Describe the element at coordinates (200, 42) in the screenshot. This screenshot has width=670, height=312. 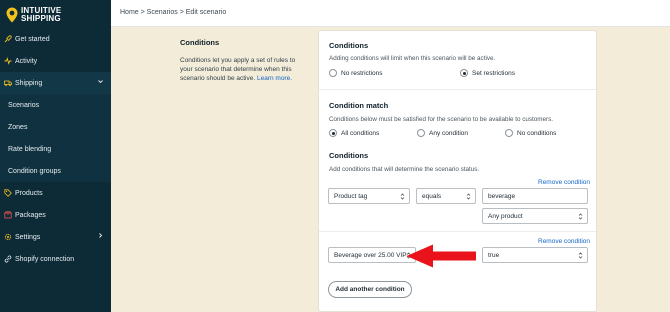
I see `section-title: Conditions` at that location.